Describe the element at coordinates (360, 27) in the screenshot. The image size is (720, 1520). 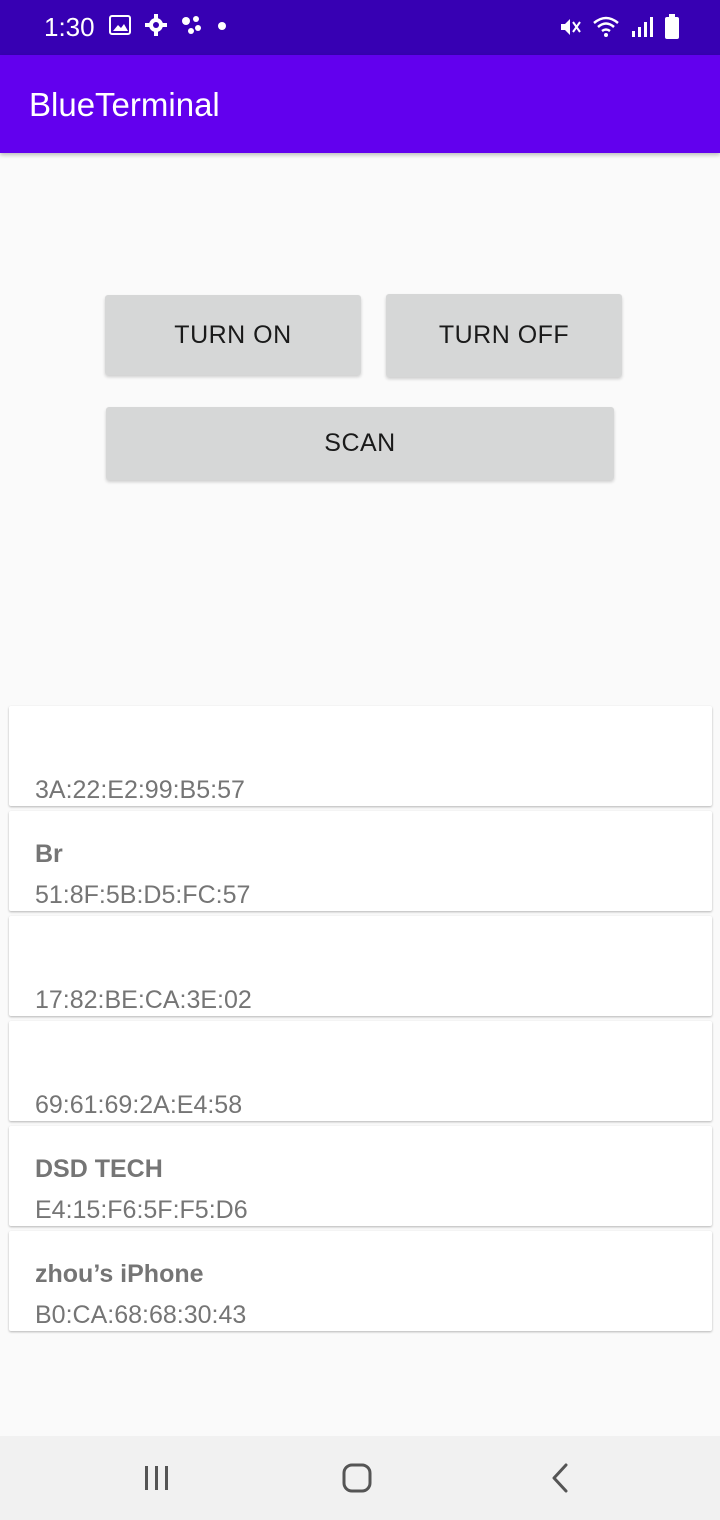
I see `status-bar: 1:30` at that location.